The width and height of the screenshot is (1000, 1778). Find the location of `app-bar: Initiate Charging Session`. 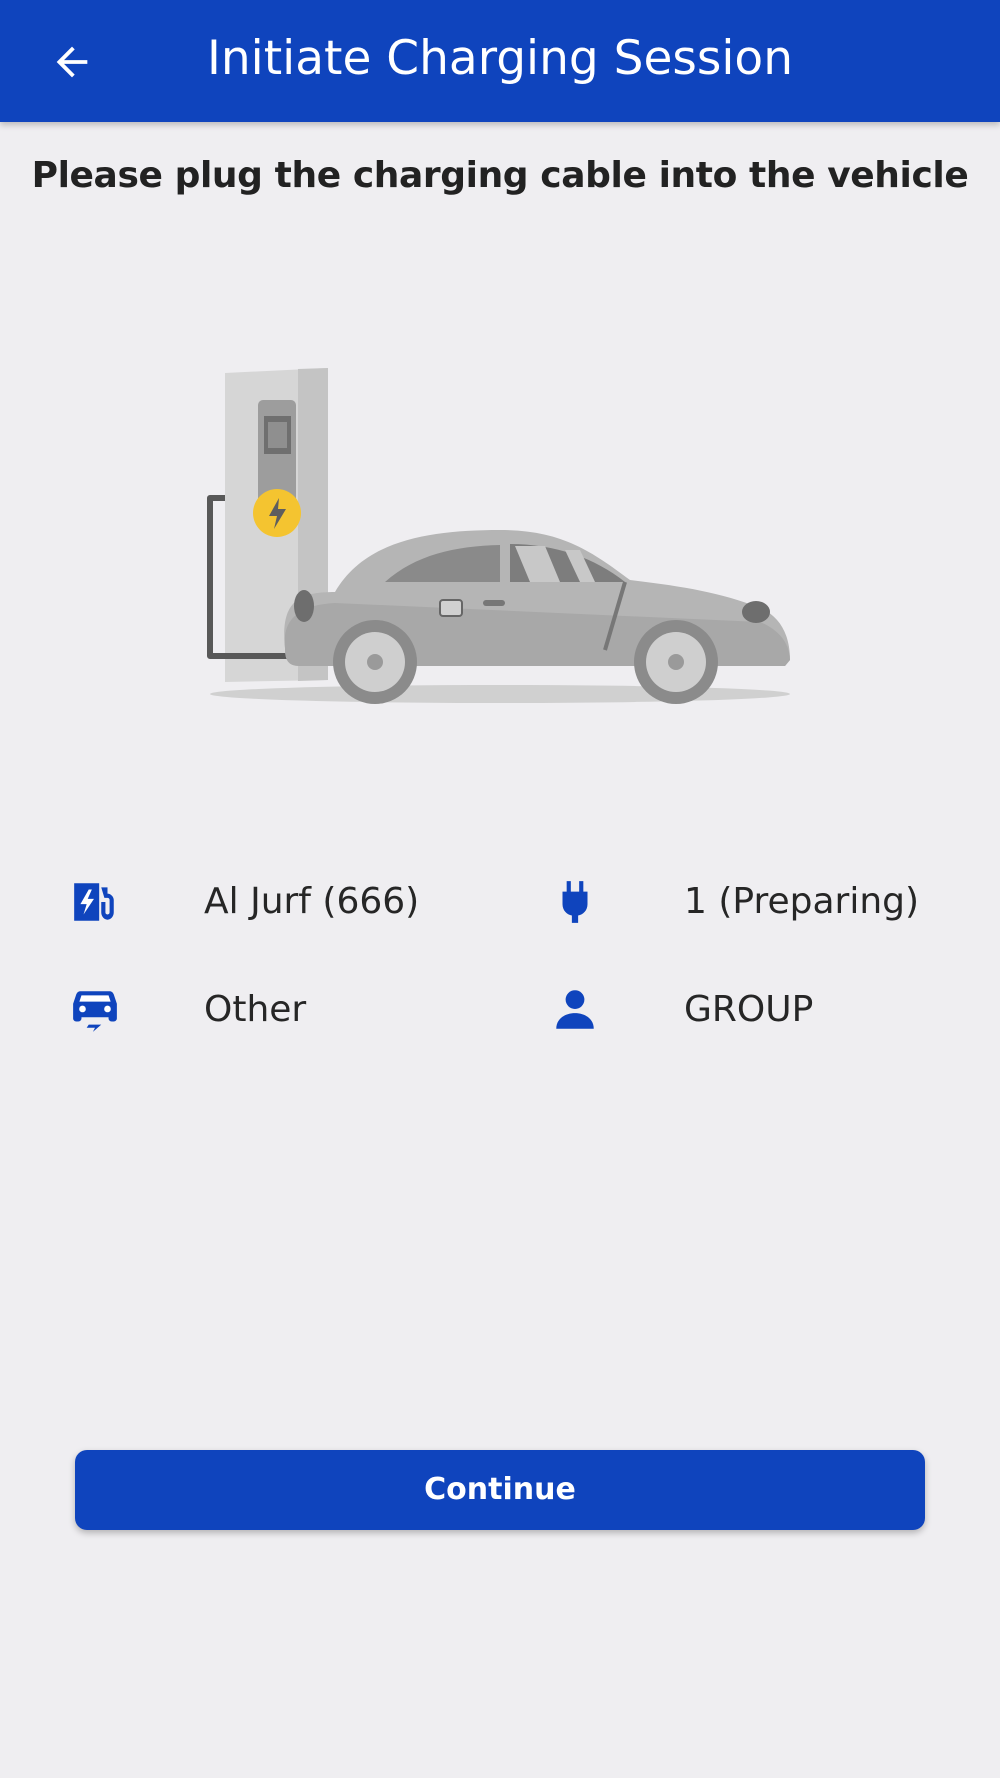

app-bar: Initiate Charging Session is located at coordinates (500, 61).